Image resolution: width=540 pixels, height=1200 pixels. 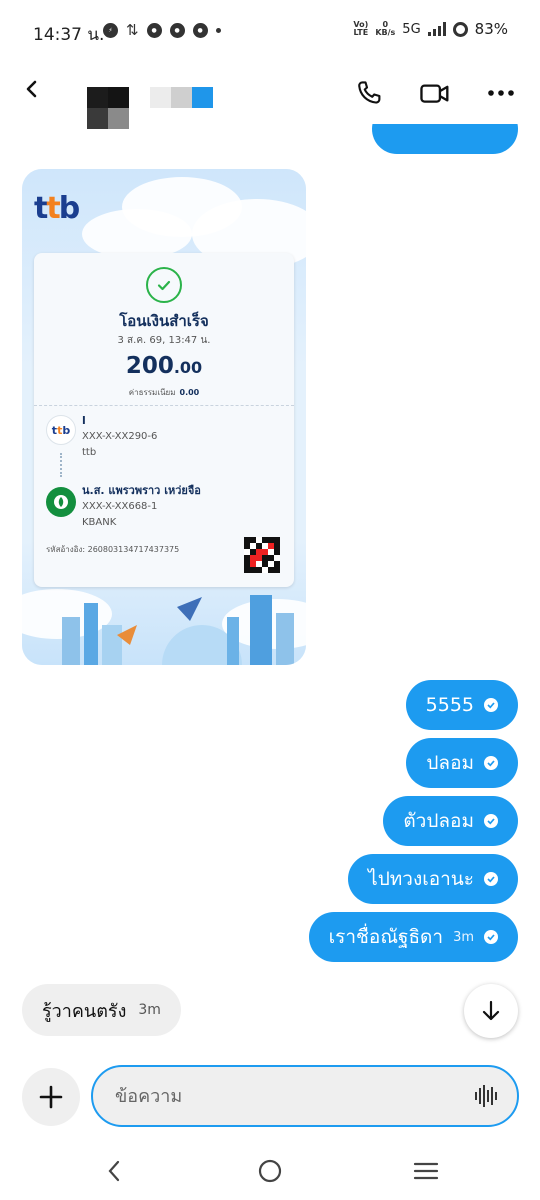 I want to click on chat-bubble-icon: ●, so click(x=200, y=30).